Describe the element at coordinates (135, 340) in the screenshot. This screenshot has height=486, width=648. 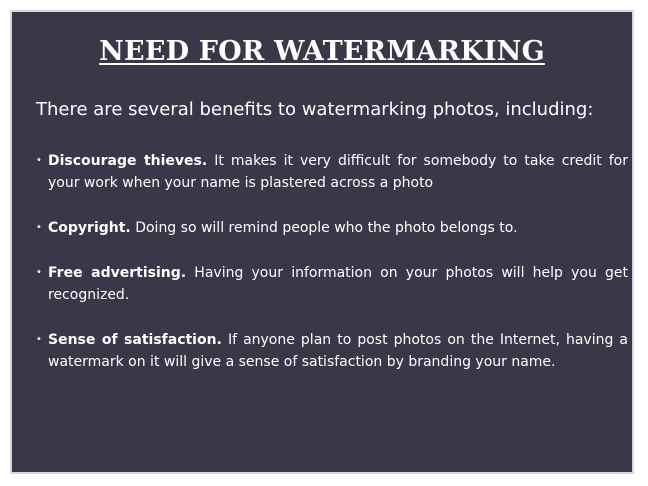
I see `benefit-lead: Sense of satisfaction.` at that location.